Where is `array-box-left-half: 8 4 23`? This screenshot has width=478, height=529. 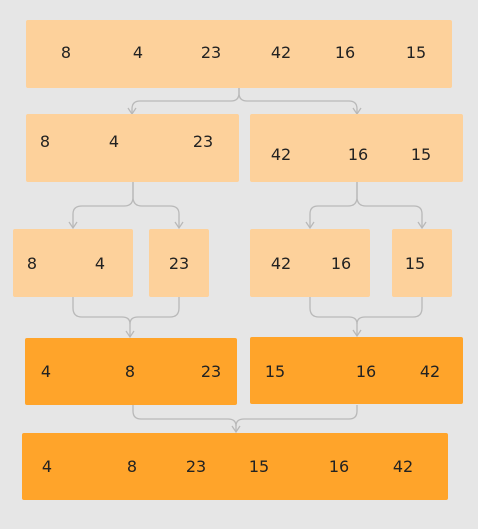 array-box-left-half: 8 4 23 is located at coordinates (132, 148).